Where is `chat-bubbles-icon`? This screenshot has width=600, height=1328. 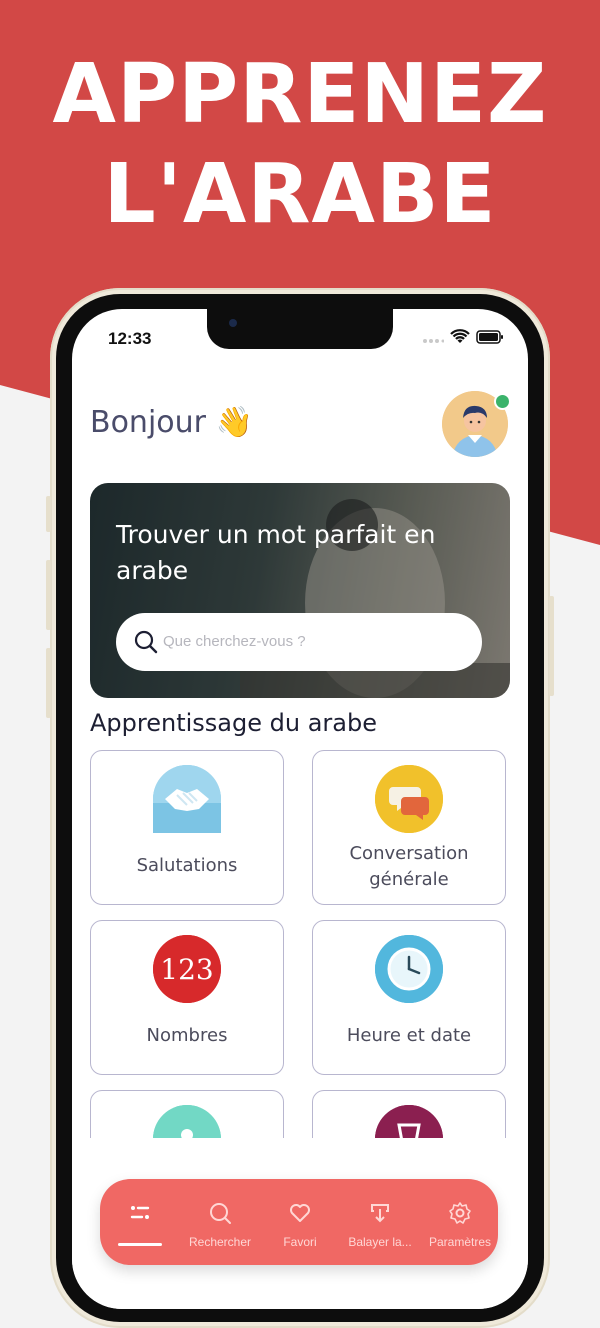 chat-bubbles-icon is located at coordinates (409, 799).